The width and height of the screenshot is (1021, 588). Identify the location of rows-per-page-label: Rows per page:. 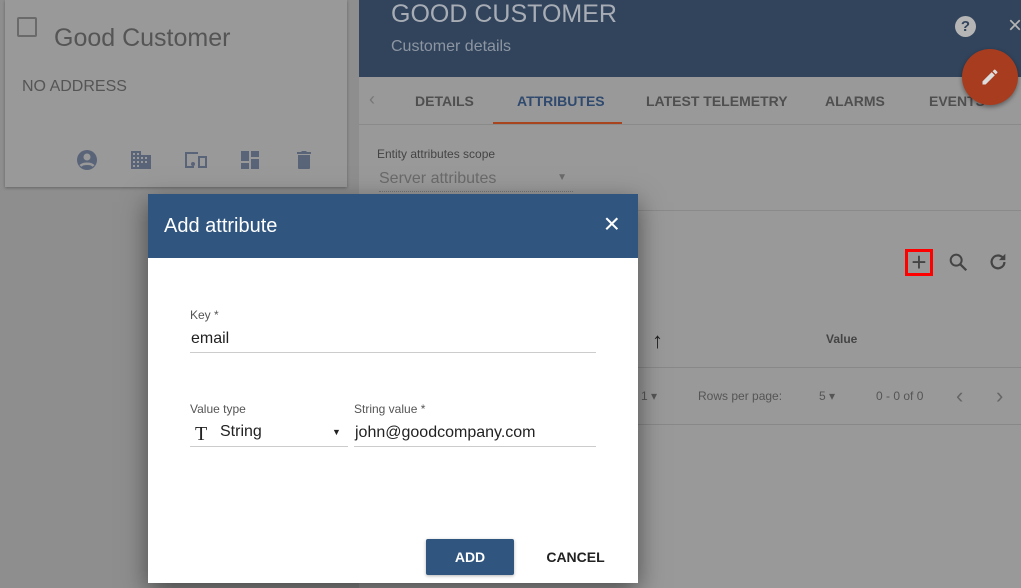
(740, 396).